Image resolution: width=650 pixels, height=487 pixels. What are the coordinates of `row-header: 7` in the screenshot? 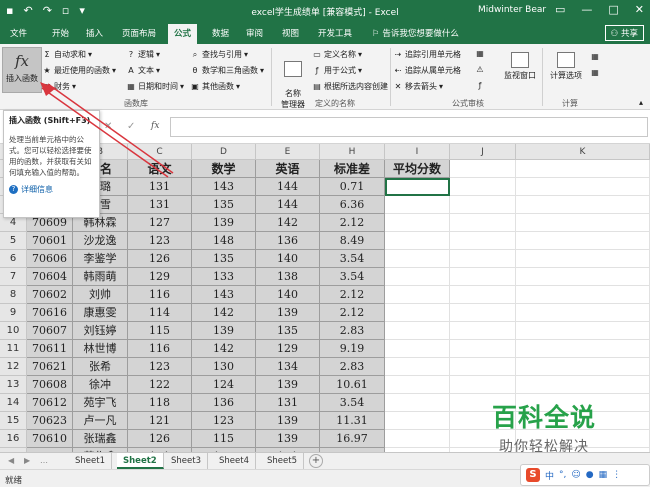 It's located at (13, 277).